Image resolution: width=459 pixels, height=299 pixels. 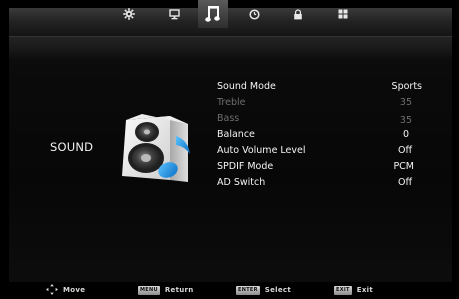 I want to click on setting-label: Balance, so click(x=236, y=134).